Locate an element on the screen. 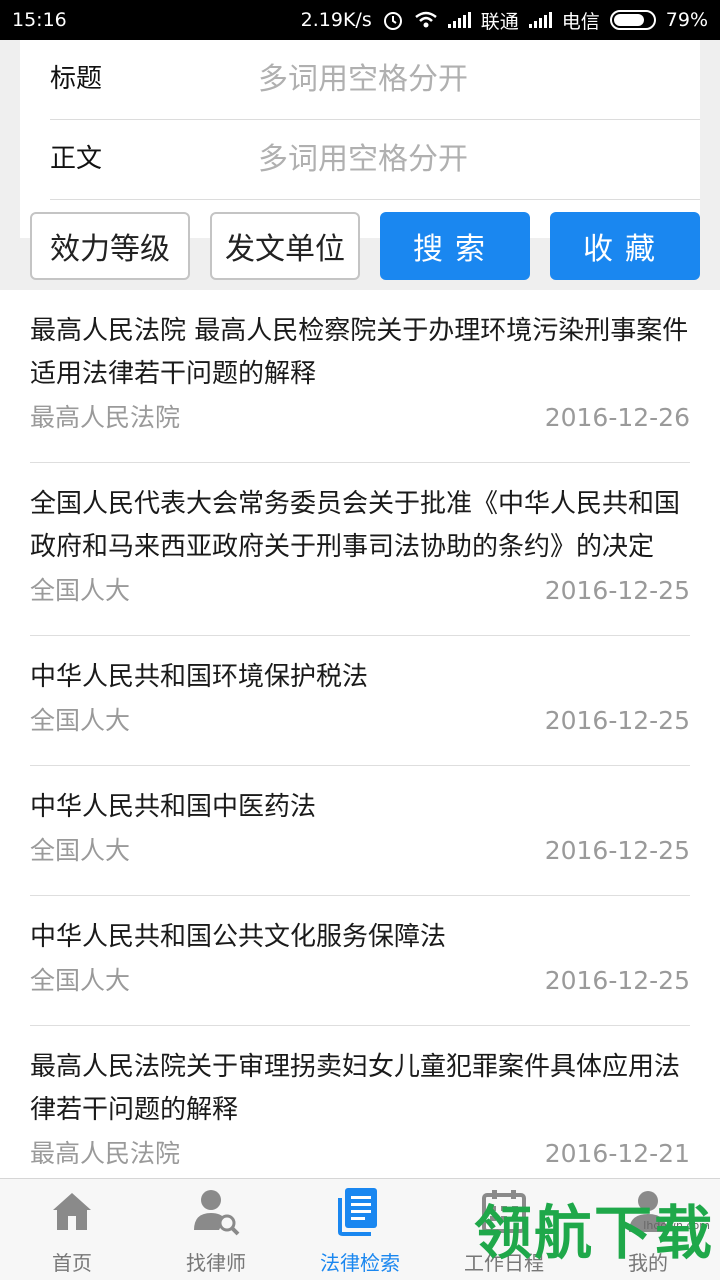 The width and height of the screenshot is (720, 1280). tab-home: 首页 is located at coordinates (72, 1229).